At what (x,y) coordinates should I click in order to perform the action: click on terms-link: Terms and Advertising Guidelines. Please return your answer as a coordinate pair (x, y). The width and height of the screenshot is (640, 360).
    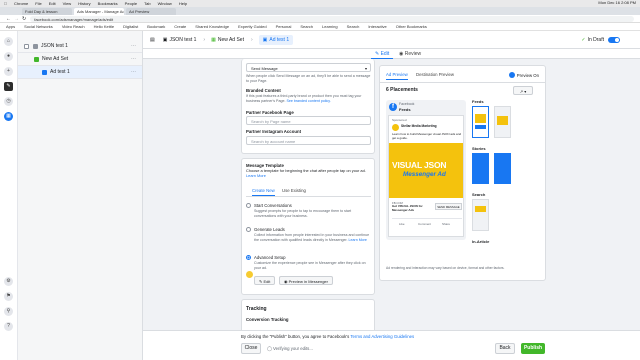
    Looking at the image, I should click on (382, 336).